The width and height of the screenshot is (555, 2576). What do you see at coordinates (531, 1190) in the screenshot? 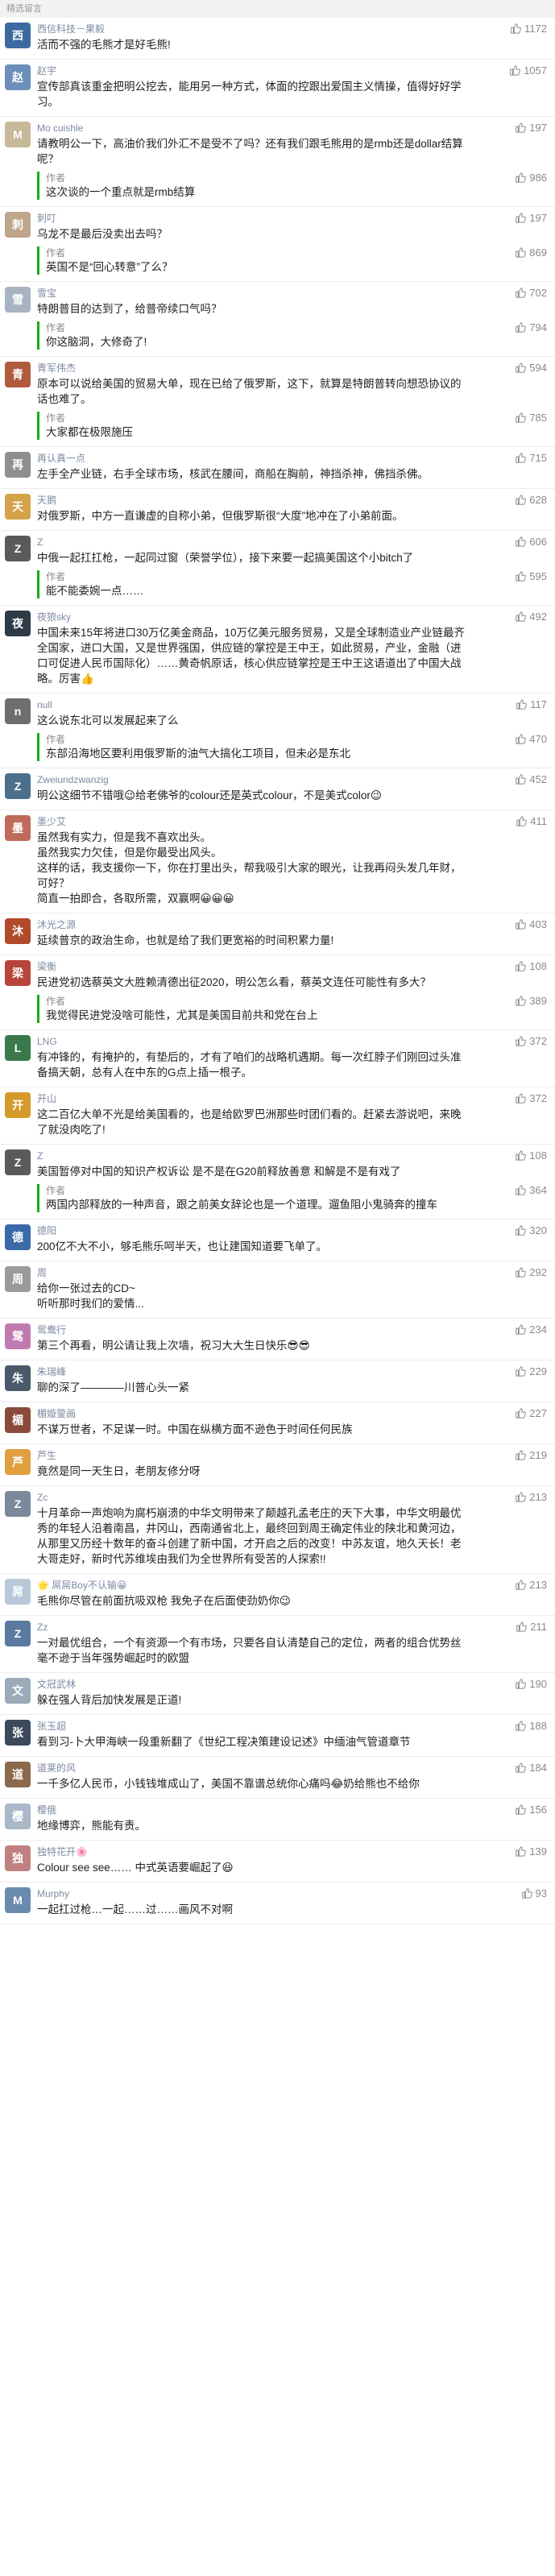
I see `reply-like-button: 364` at bounding box center [531, 1190].